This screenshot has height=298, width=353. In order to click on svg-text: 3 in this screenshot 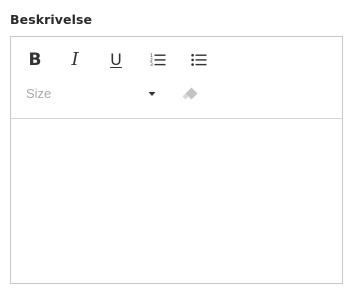, I will do `click(151, 64)`.